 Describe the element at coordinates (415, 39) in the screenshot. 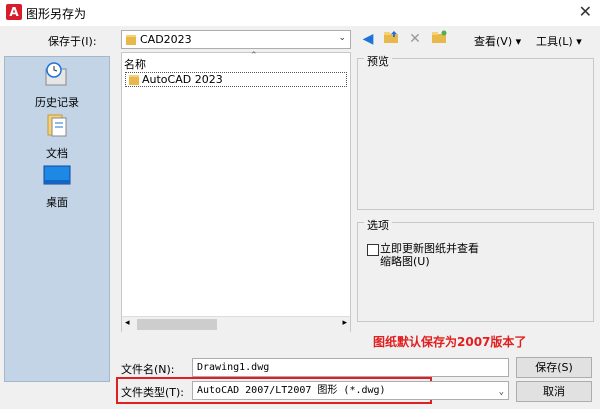

I see `delete-icon: ✕` at that location.